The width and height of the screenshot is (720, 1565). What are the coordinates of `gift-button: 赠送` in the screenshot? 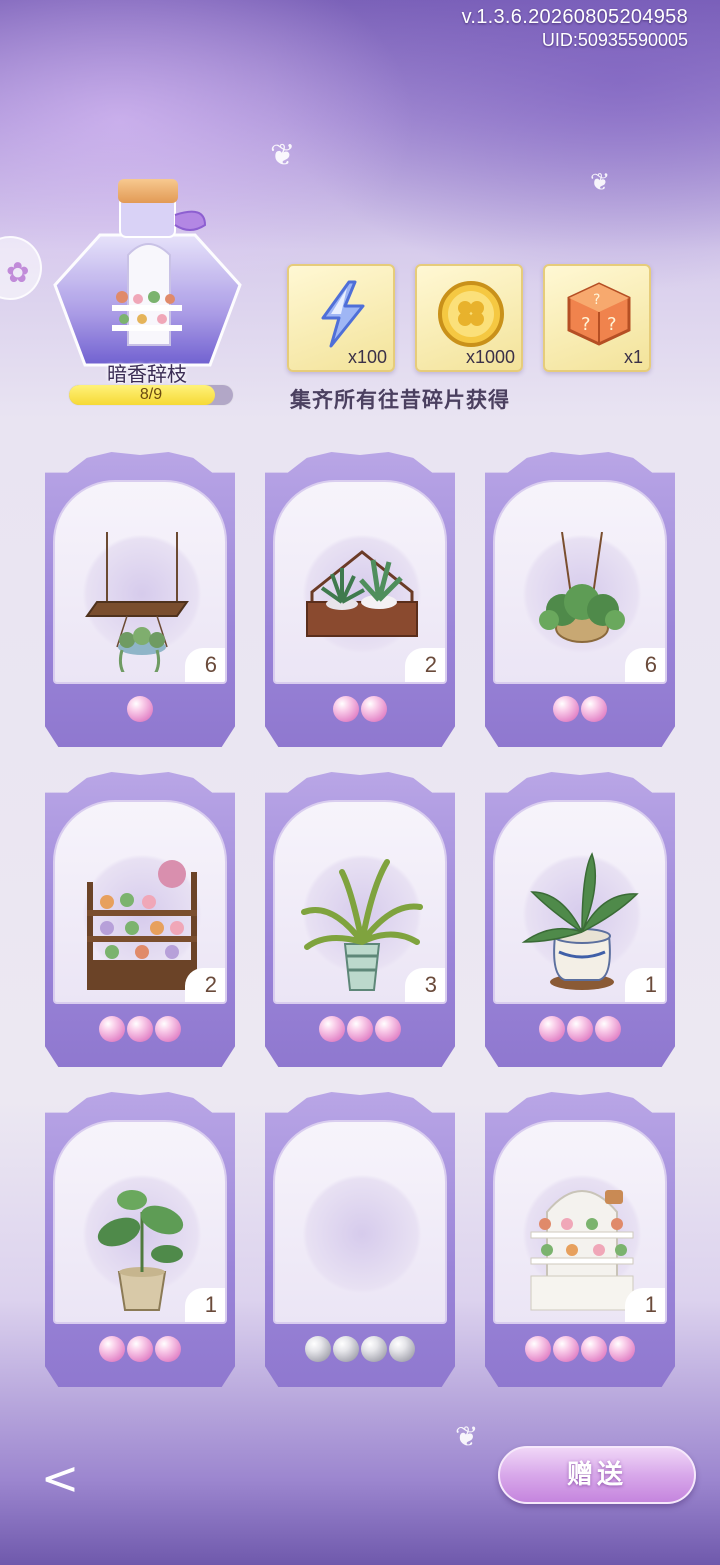 It's located at (597, 1475).